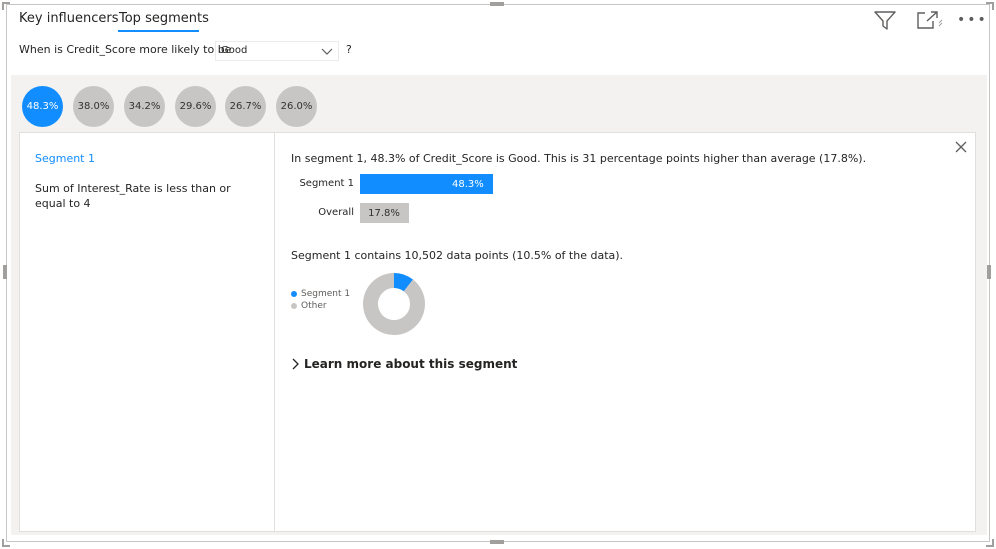 The image size is (996, 549). Describe the element at coordinates (497, 4) in the screenshot. I see `resize-handle-top` at that location.